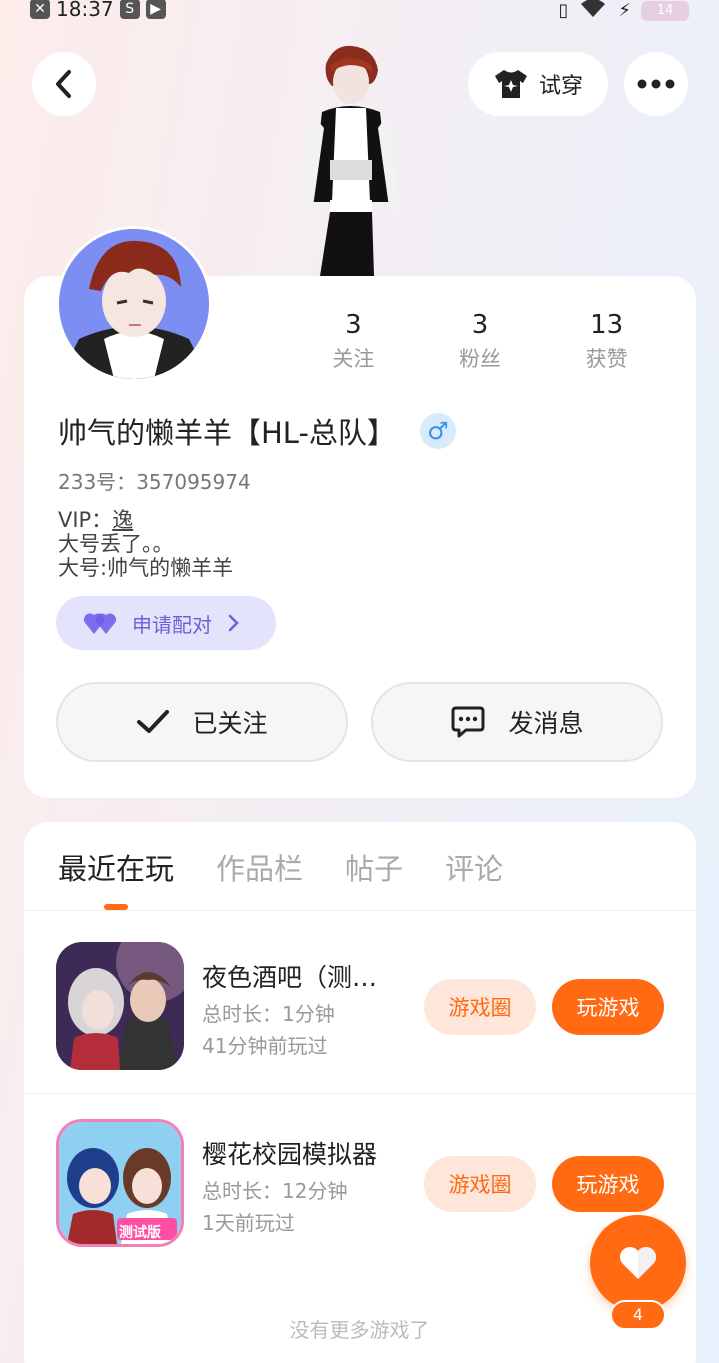 The image size is (719, 1363). What do you see at coordinates (153, 721) in the screenshot?
I see `checkmark-icon` at bounding box center [153, 721].